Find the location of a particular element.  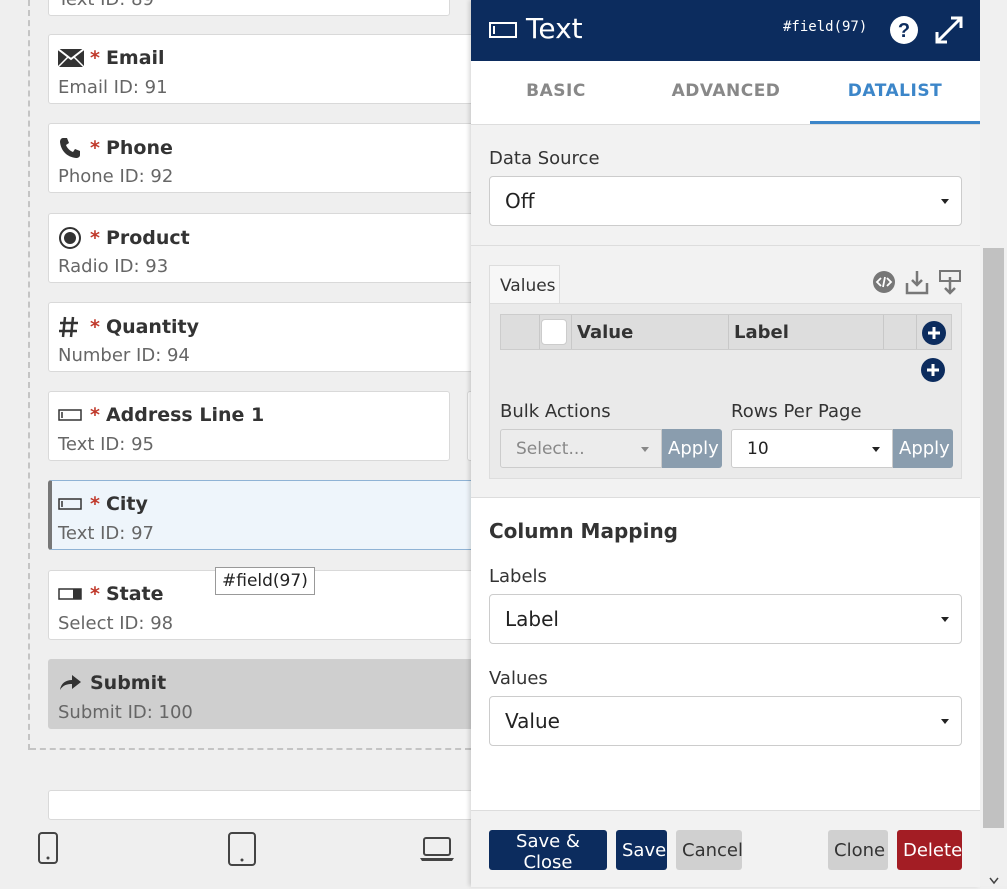

panel-title: Text is located at coordinates (554, 28).